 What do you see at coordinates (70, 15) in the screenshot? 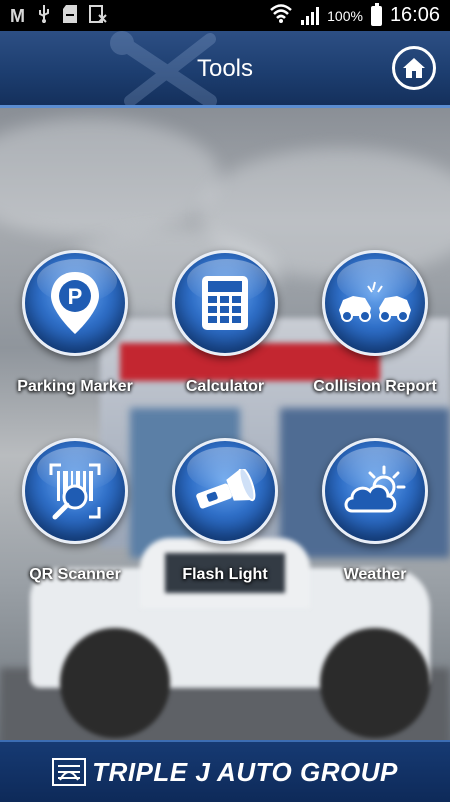
I see `sd-card-icon` at bounding box center [70, 15].